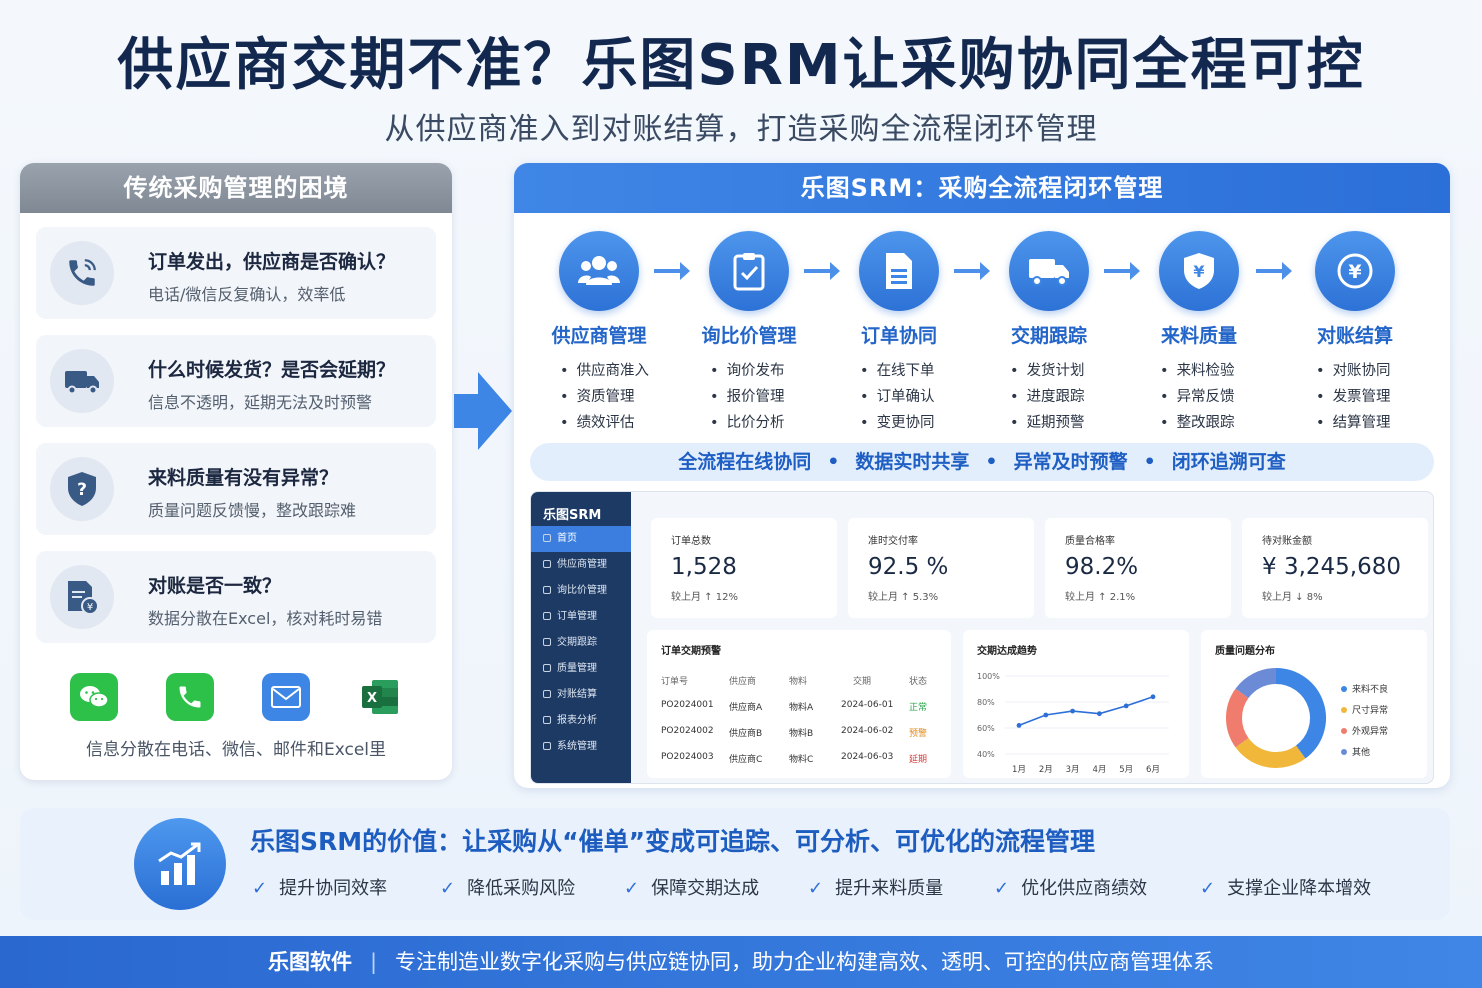 The width and height of the screenshot is (1482, 988). What do you see at coordinates (1256, 683) in the screenshot?
I see `donut-slice` at bounding box center [1256, 683].